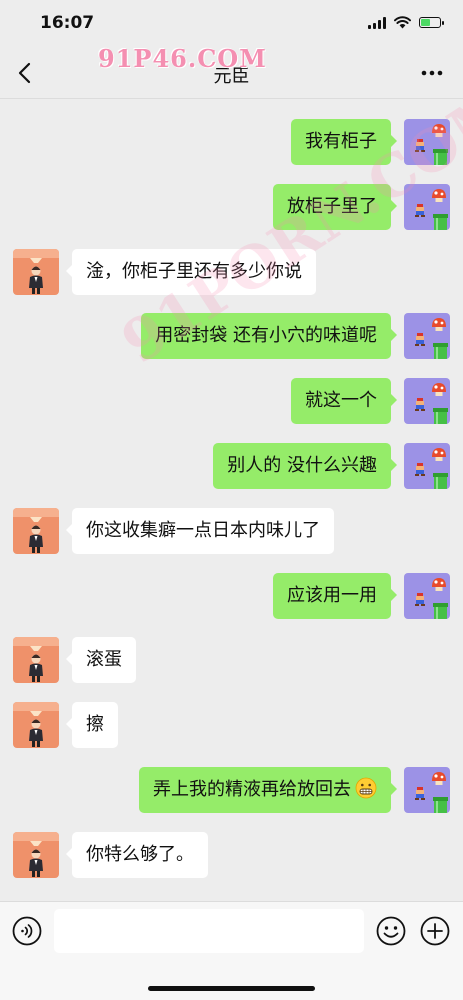 The height and width of the screenshot is (1000, 463). Describe the element at coordinates (203, 530) in the screenshot. I see `message-text: 你这收集癖一点日本内味儿了` at that location.